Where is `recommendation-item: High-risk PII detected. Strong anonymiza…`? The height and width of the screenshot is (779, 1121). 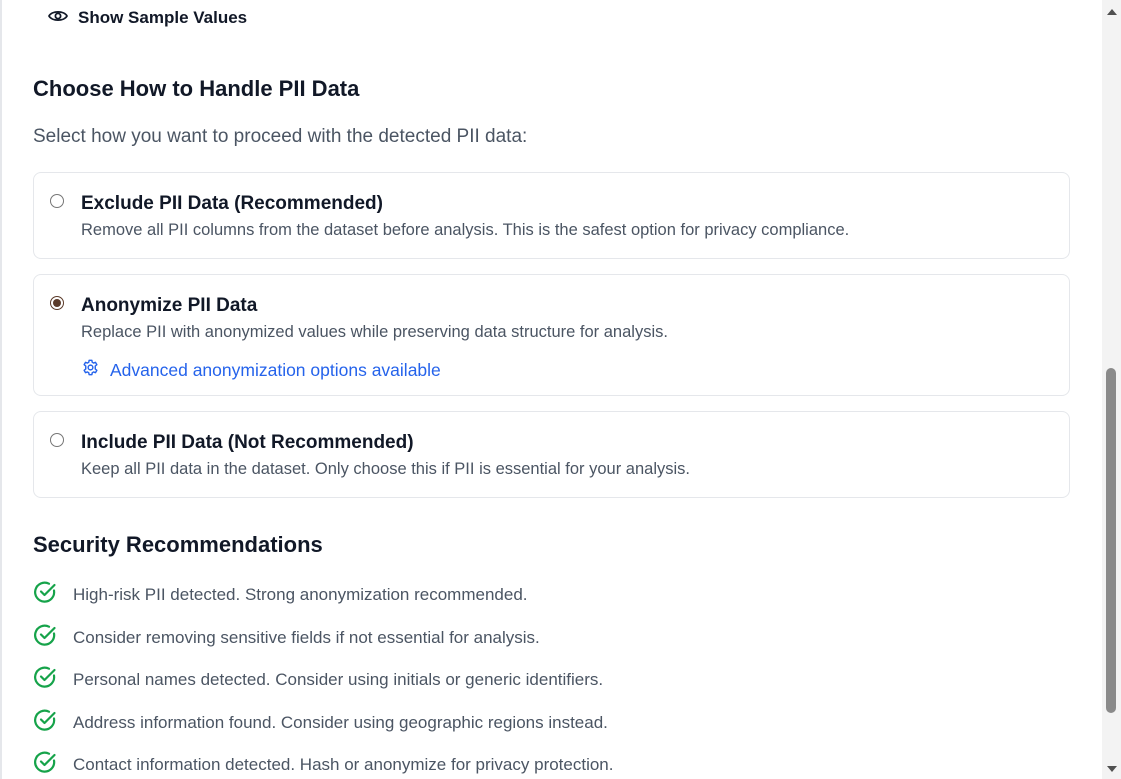 recommendation-item: High-risk PII detected. Strong anonymiza… is located at coordinates (280, 594).